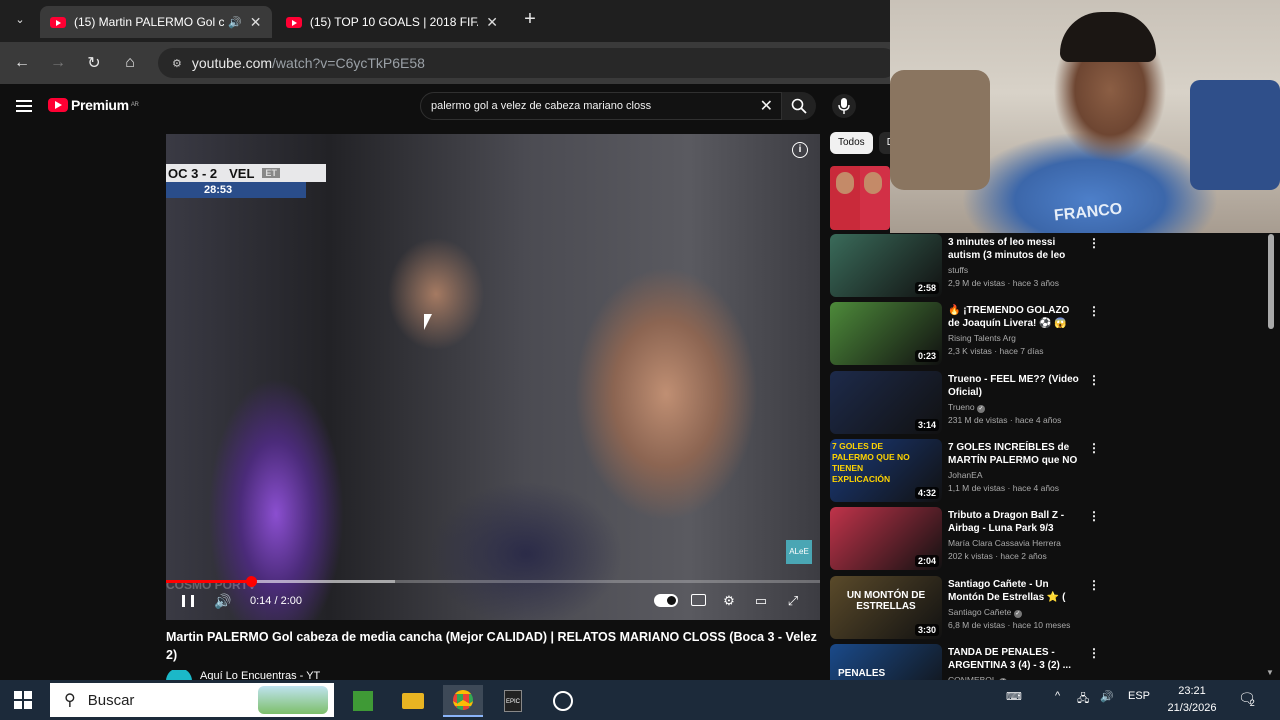  I want to click on voice-search-button, so click(844, 106).